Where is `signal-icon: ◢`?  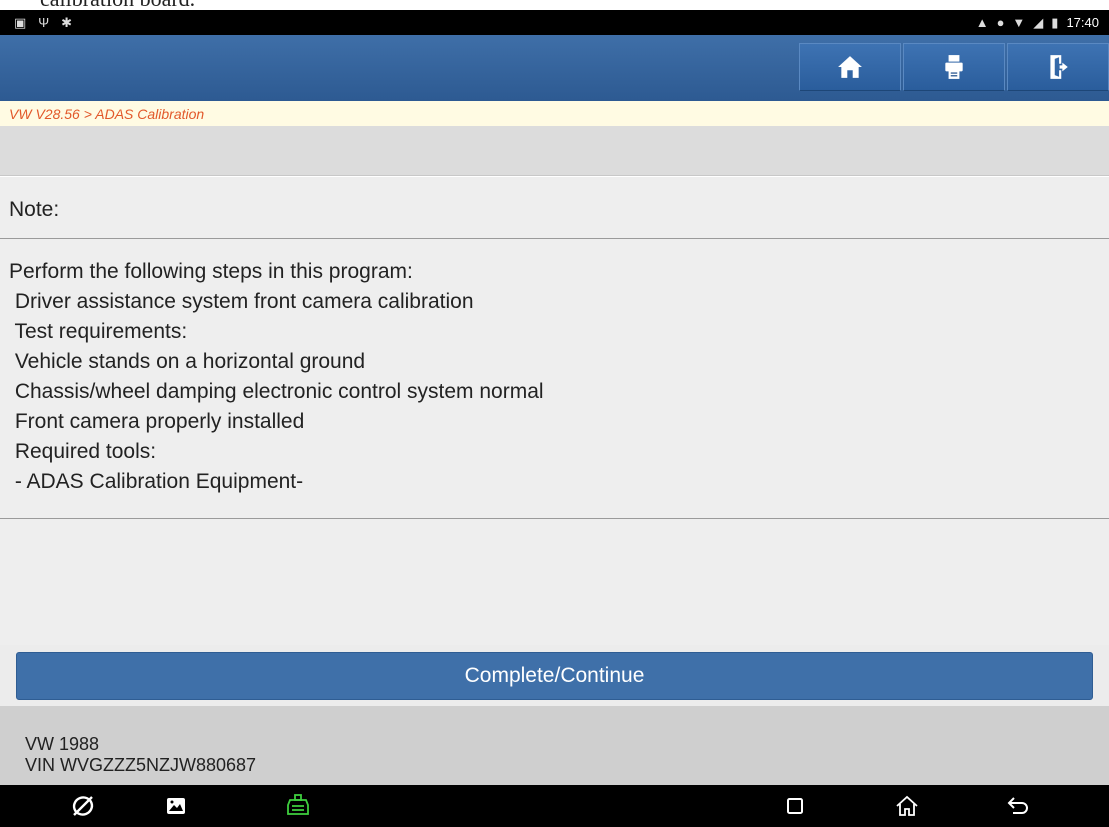 signal-icon: ◢ is located at coordinates (1038, 22).